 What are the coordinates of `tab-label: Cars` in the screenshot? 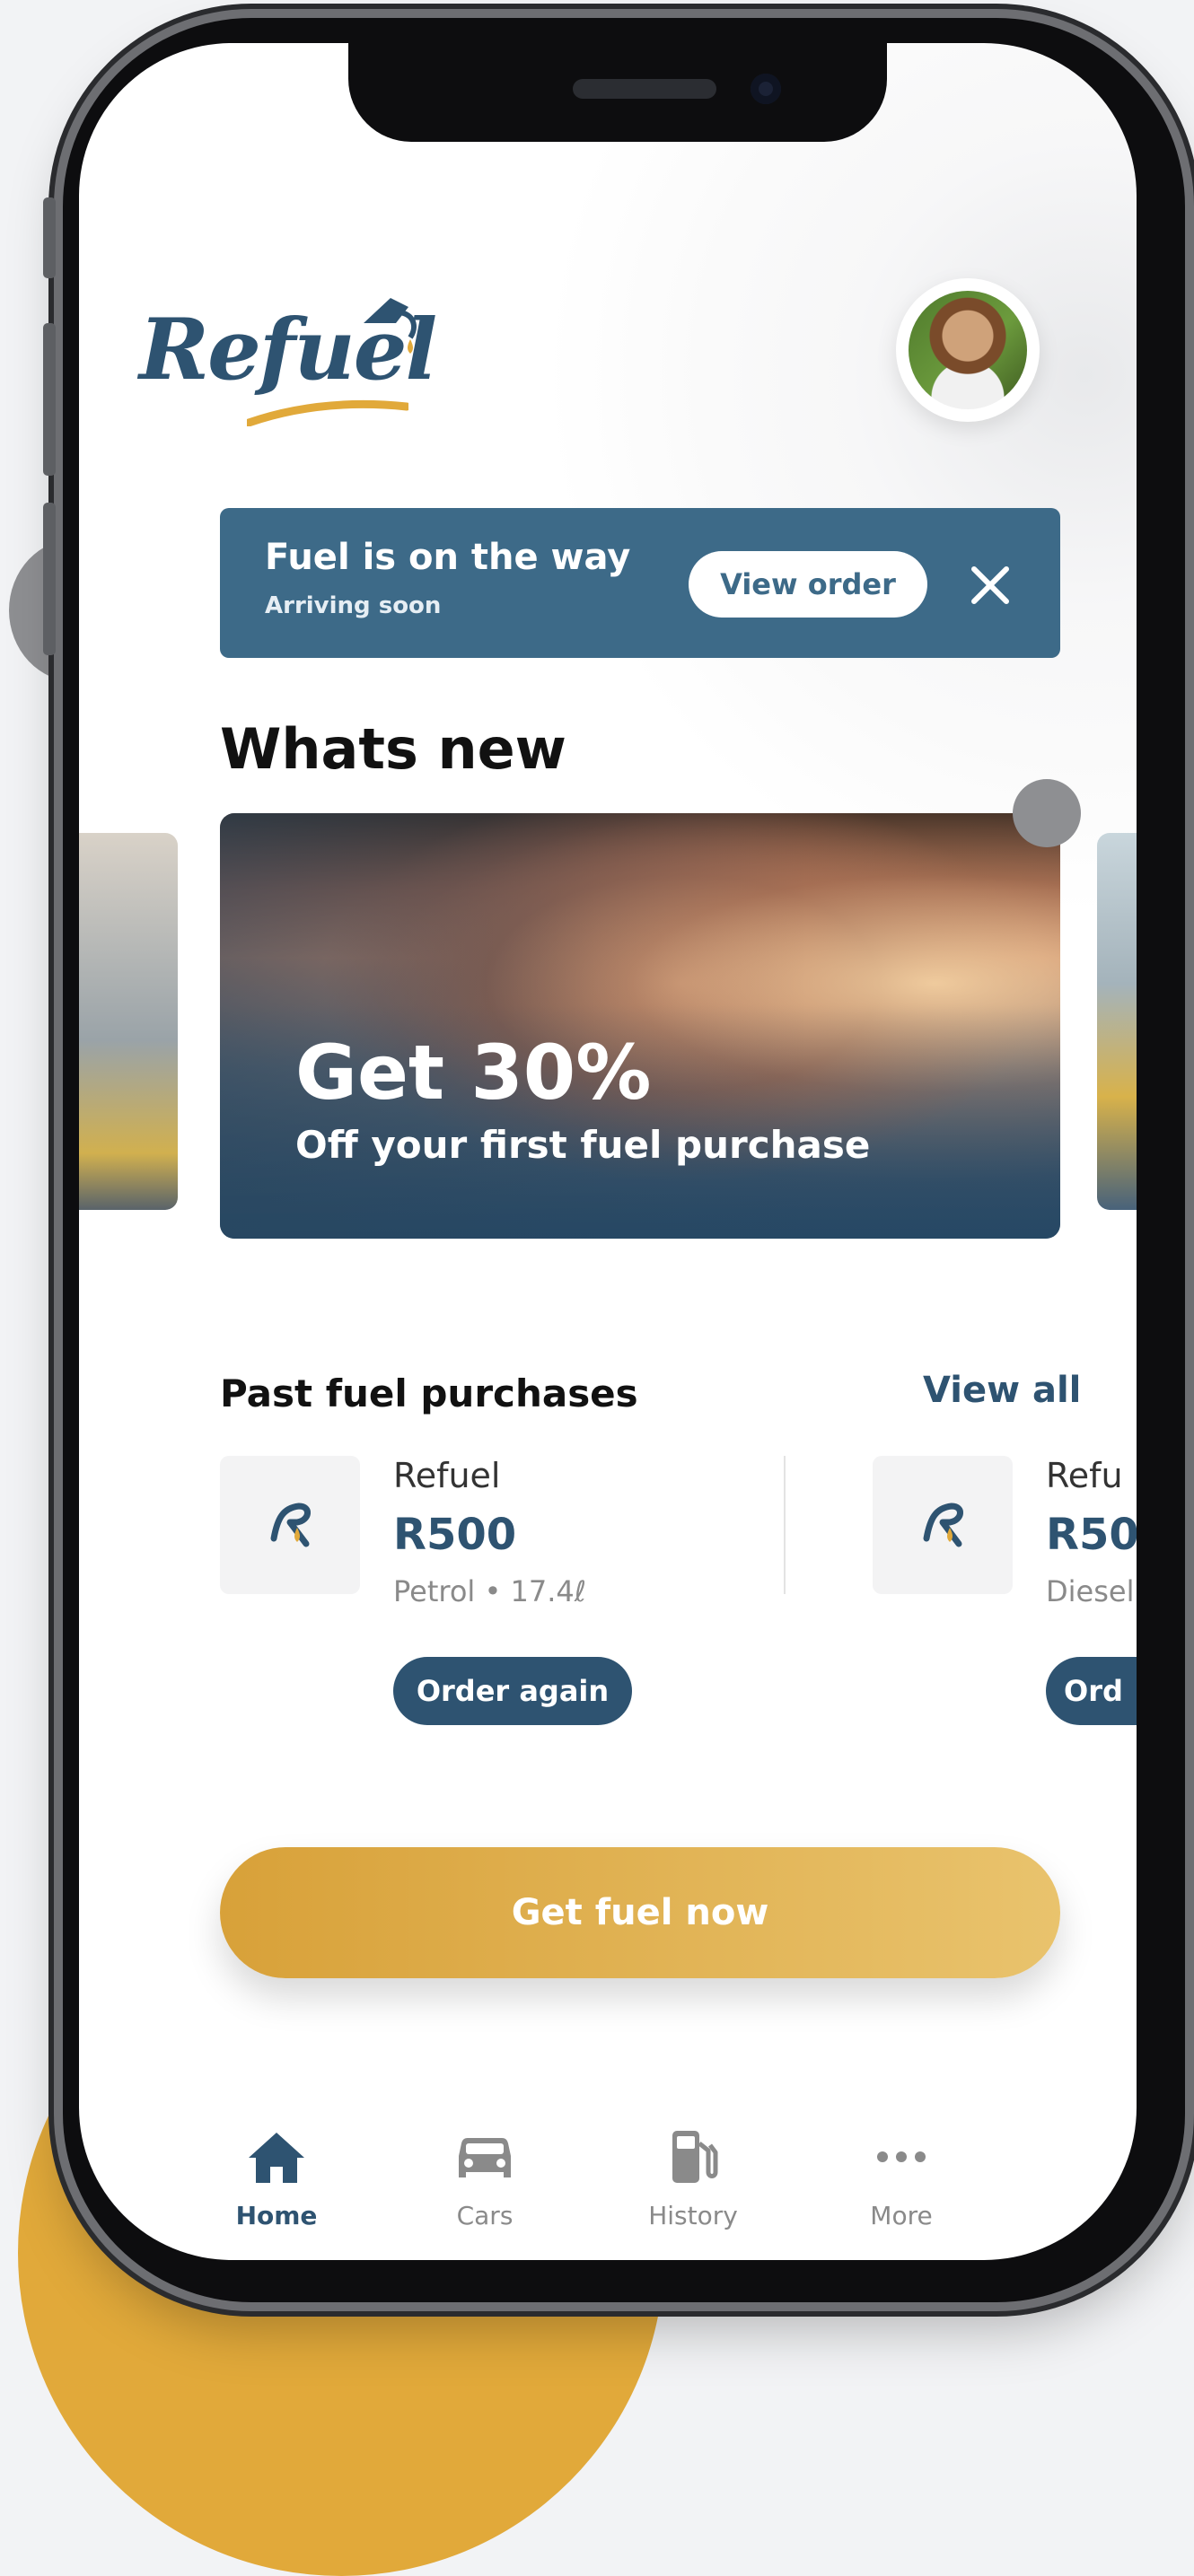 It's located at (485, 2215).